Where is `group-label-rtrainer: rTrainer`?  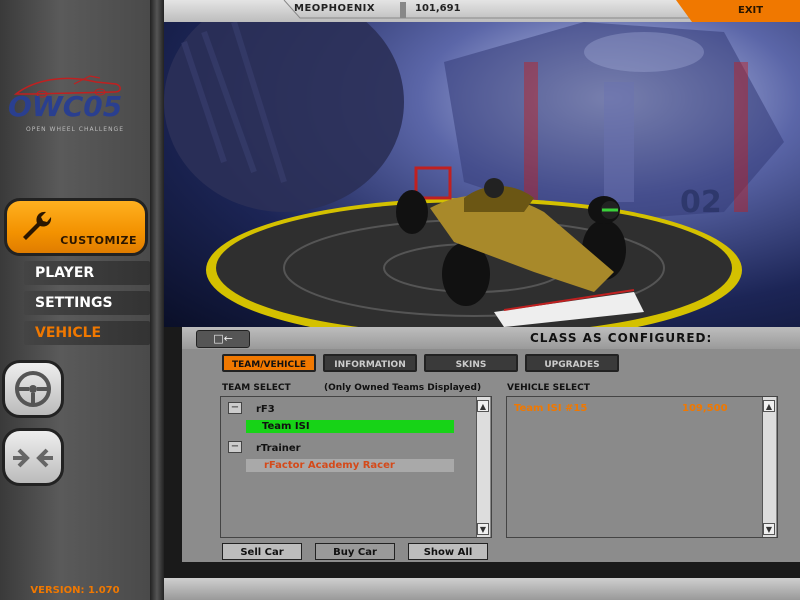
group-label-rtrainer: rTrainer is located at coordinates (278, 448).